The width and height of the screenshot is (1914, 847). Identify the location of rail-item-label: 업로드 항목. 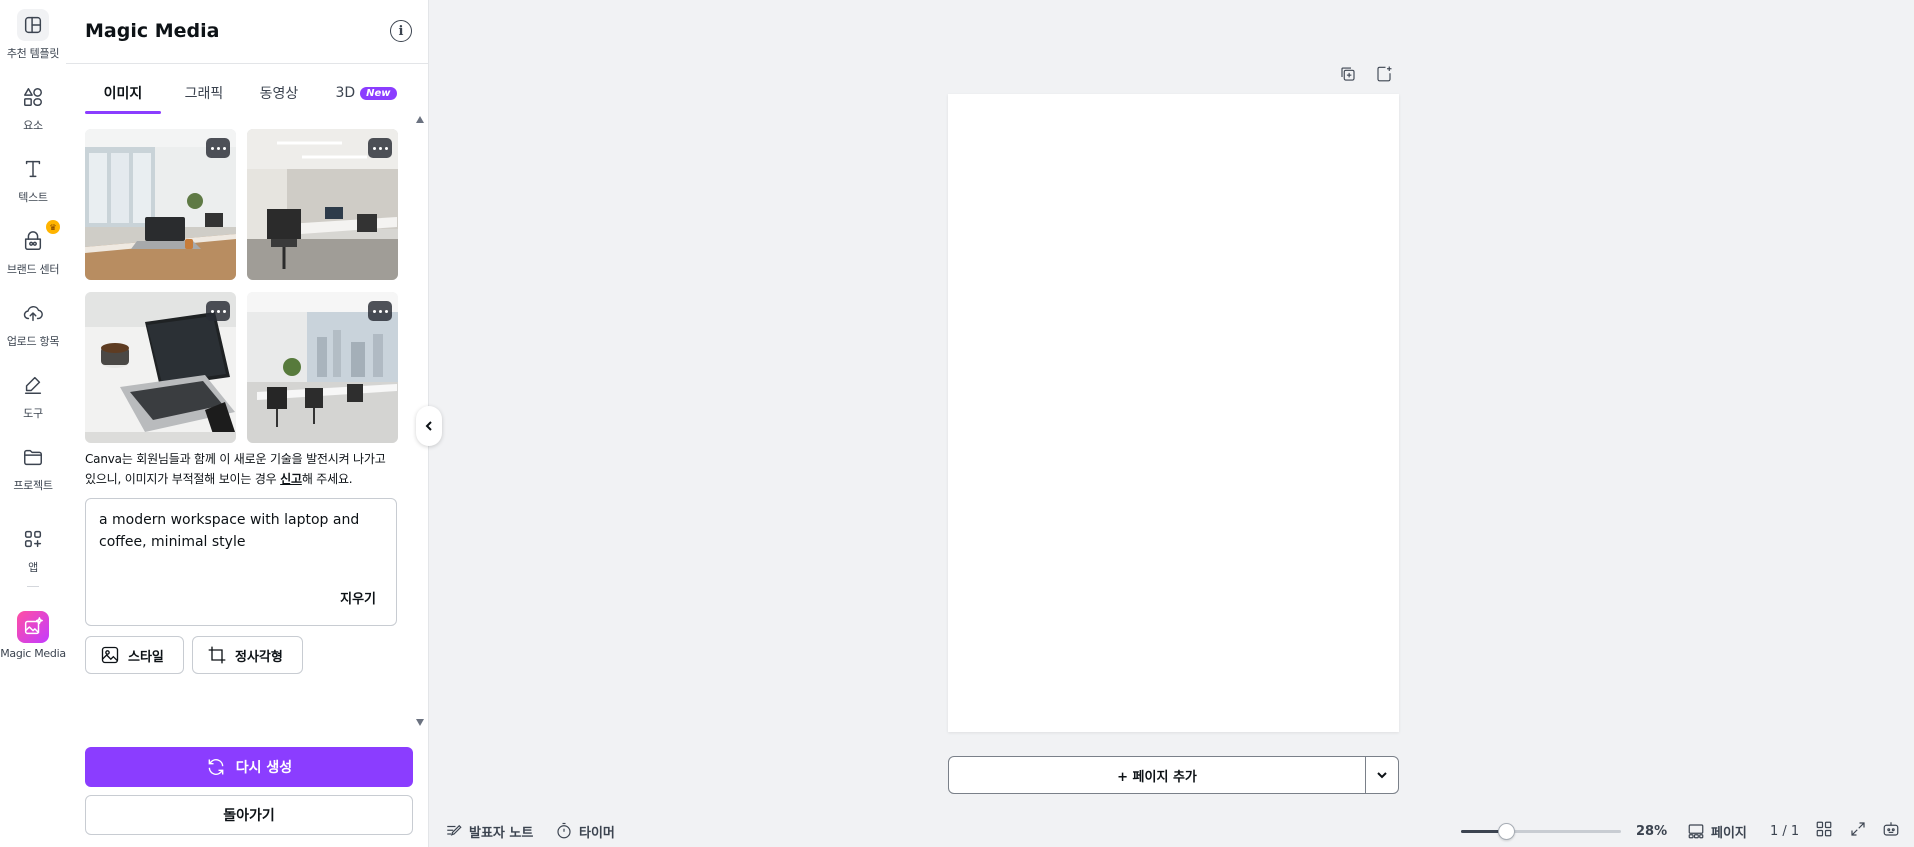
(33, 341).